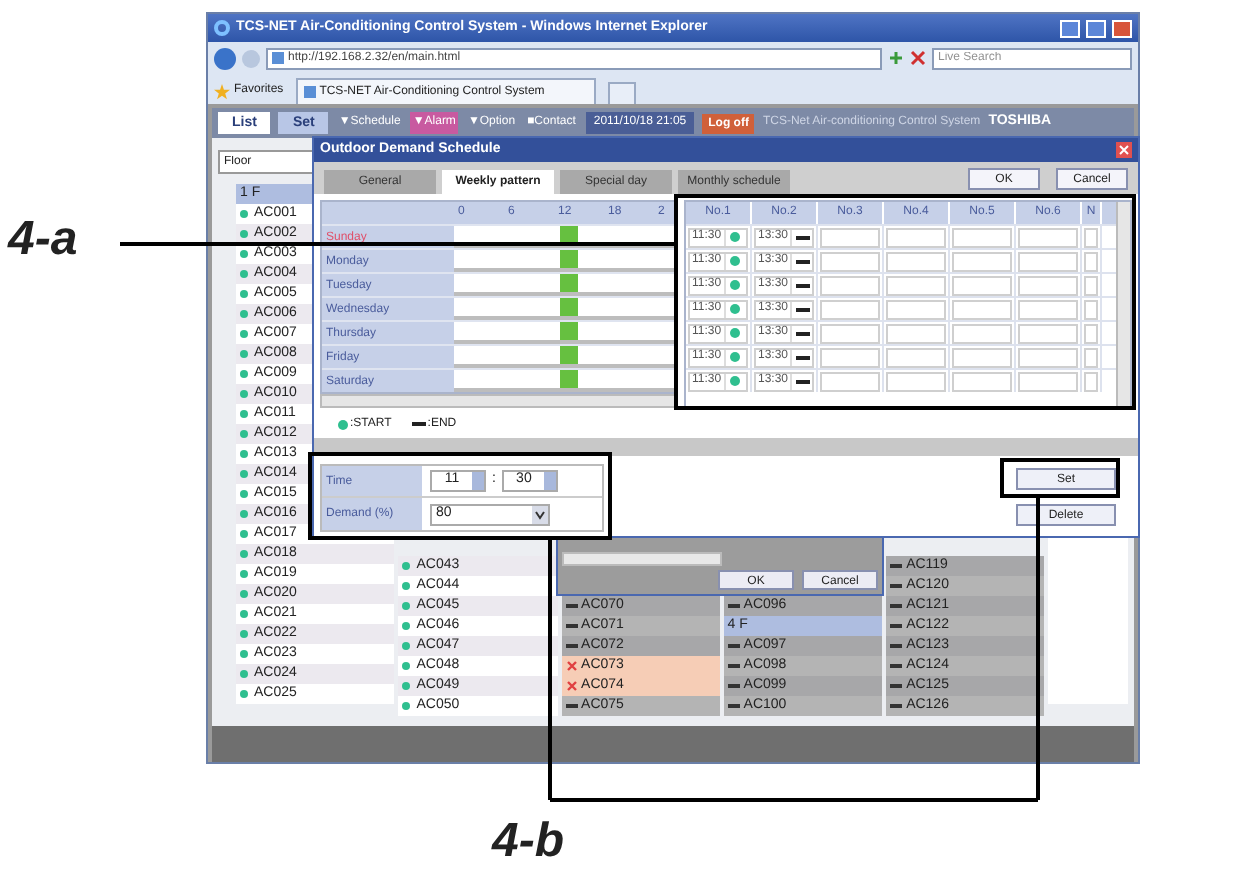 Image resolution: width=1254 pixels, height=896 pixels. Describe the element at coordinates (528, 842) in the screenshot. I see `callout-label: 4-b` at that location.